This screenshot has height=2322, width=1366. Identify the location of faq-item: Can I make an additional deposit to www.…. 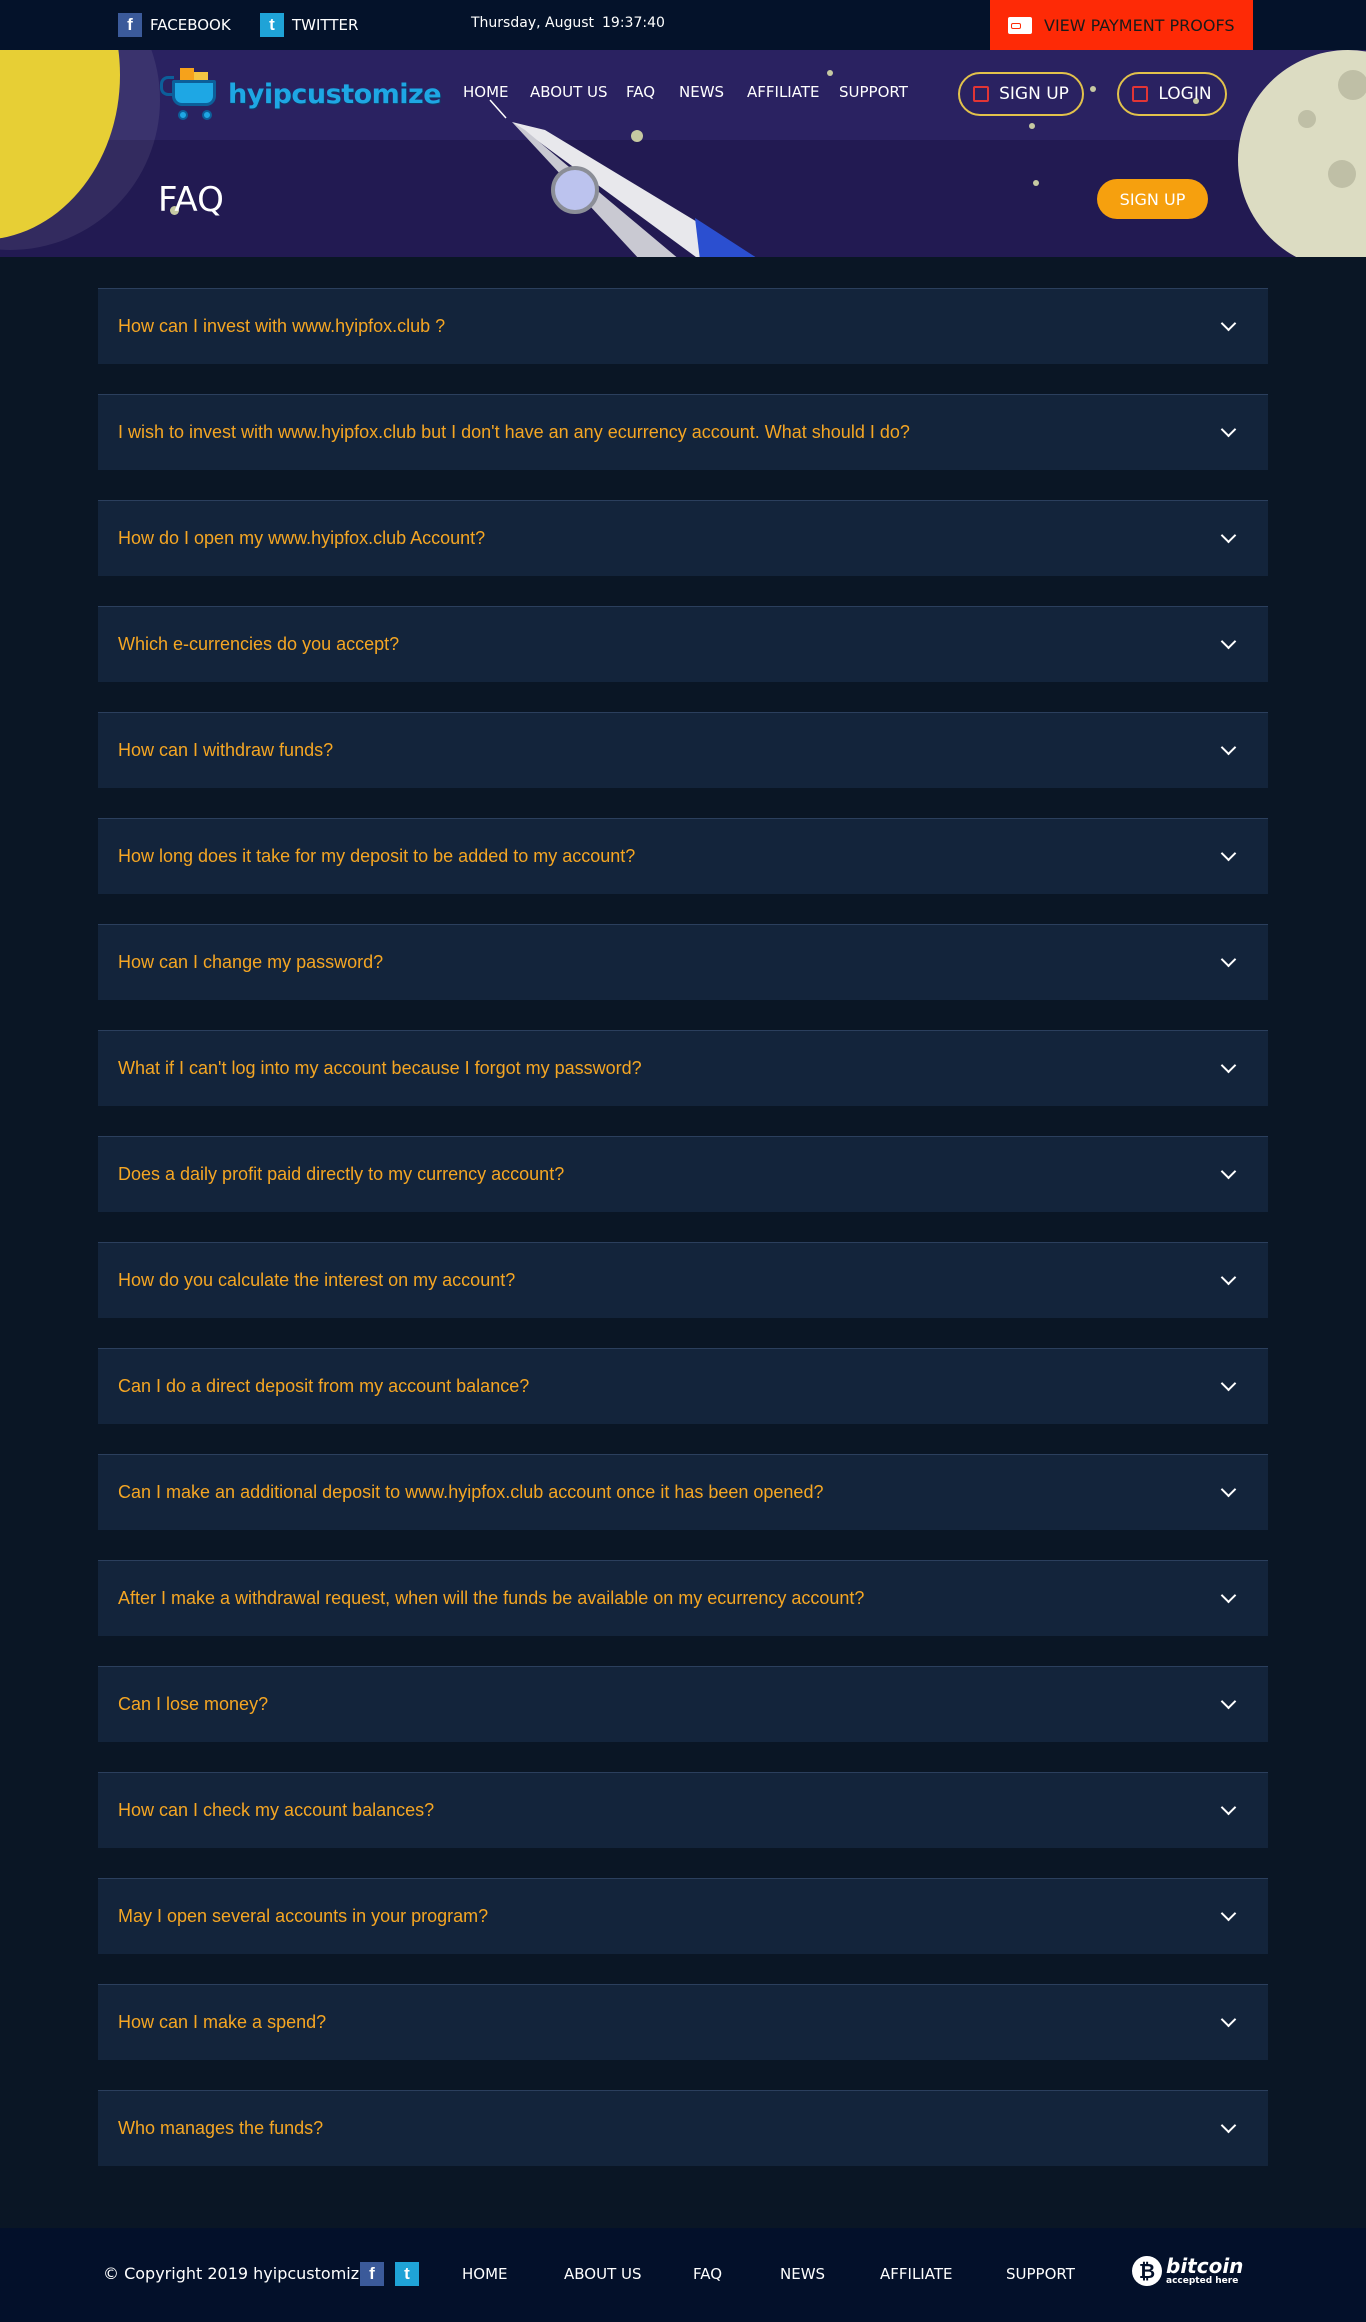
(683, 1492).